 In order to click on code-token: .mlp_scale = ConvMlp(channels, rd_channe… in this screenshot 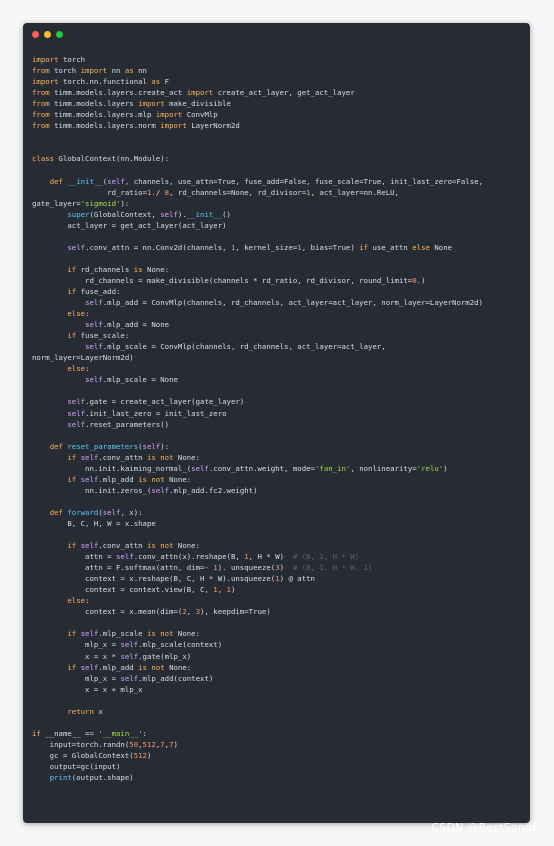, I will do `click(244, 347)`.